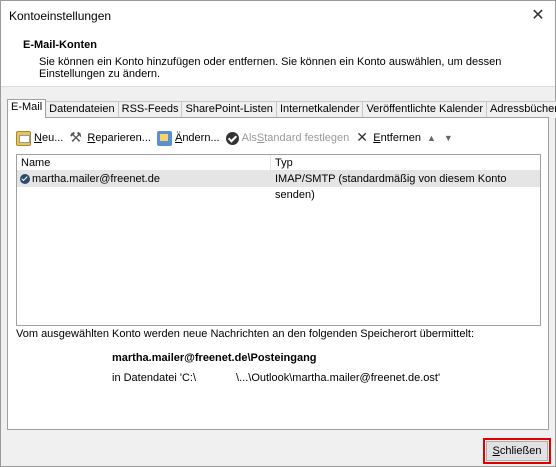  I want to click on default-account-check-icon, so click(25, 179).